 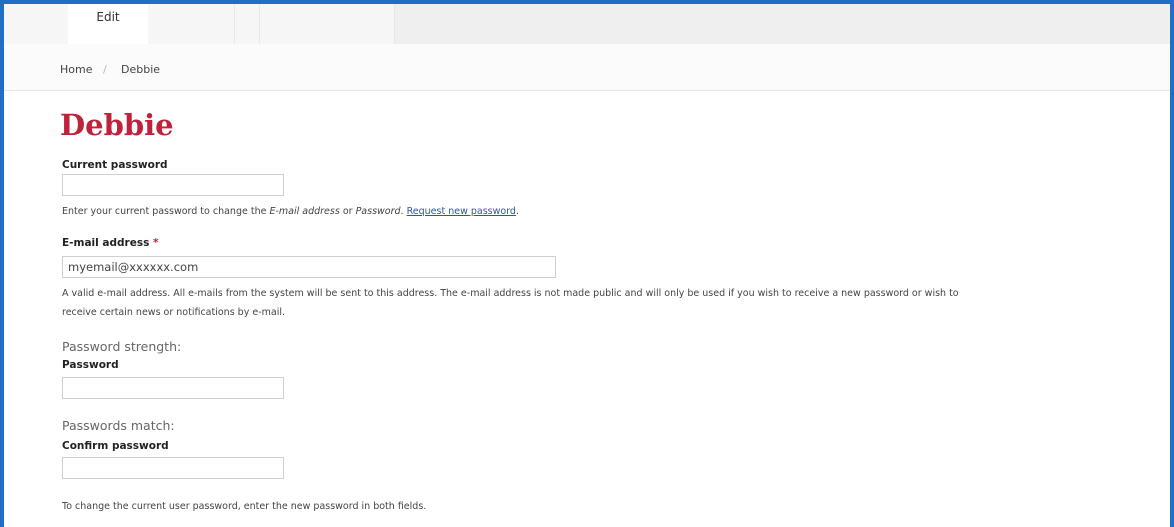 I want to click on current-password-input, so click(x=173, y=185).